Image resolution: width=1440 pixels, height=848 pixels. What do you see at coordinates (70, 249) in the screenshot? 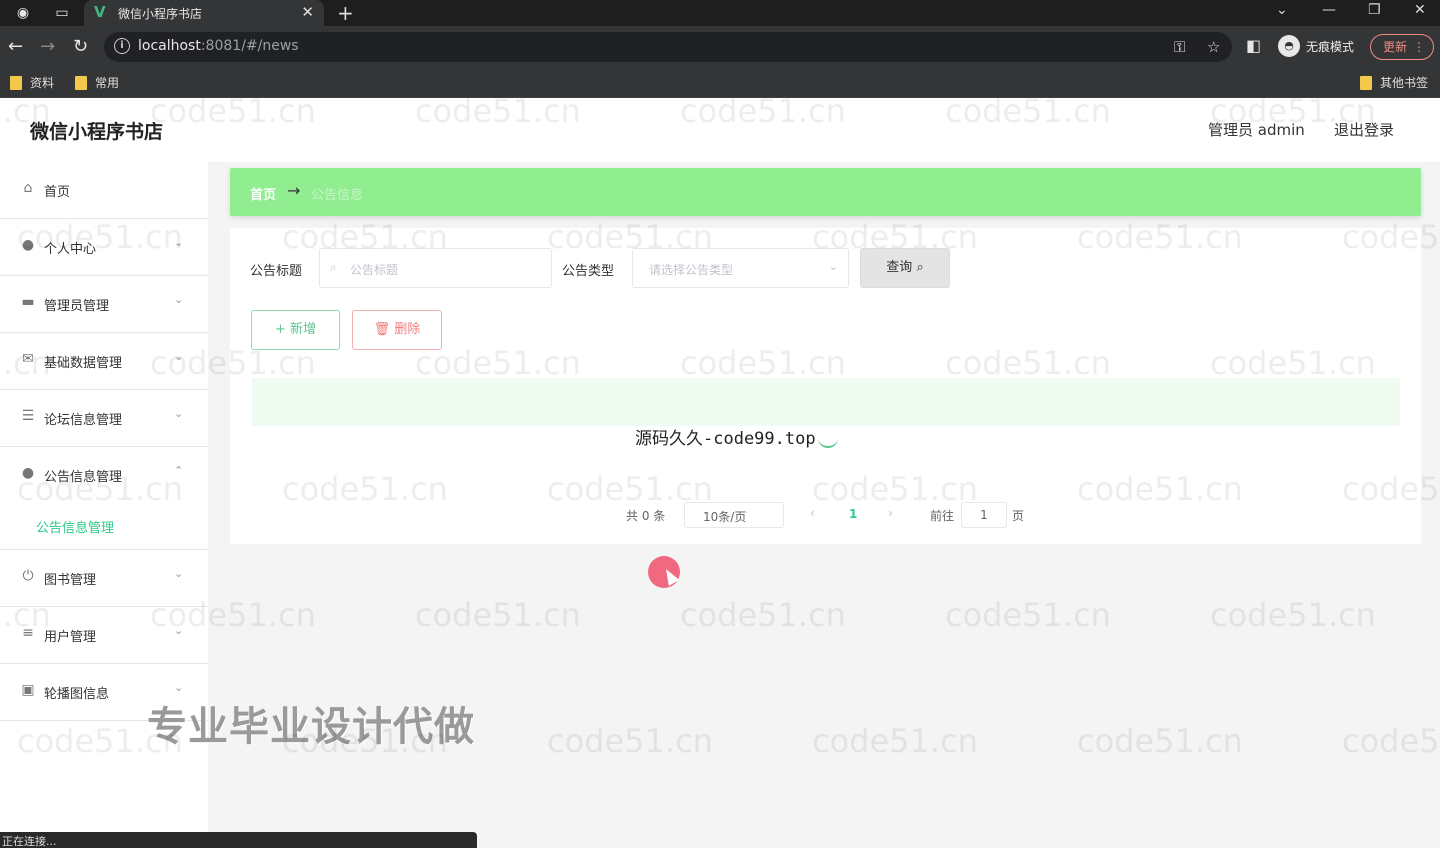
I see `sidebar-item-label: 个人中心` at bounding box center [70, 249].